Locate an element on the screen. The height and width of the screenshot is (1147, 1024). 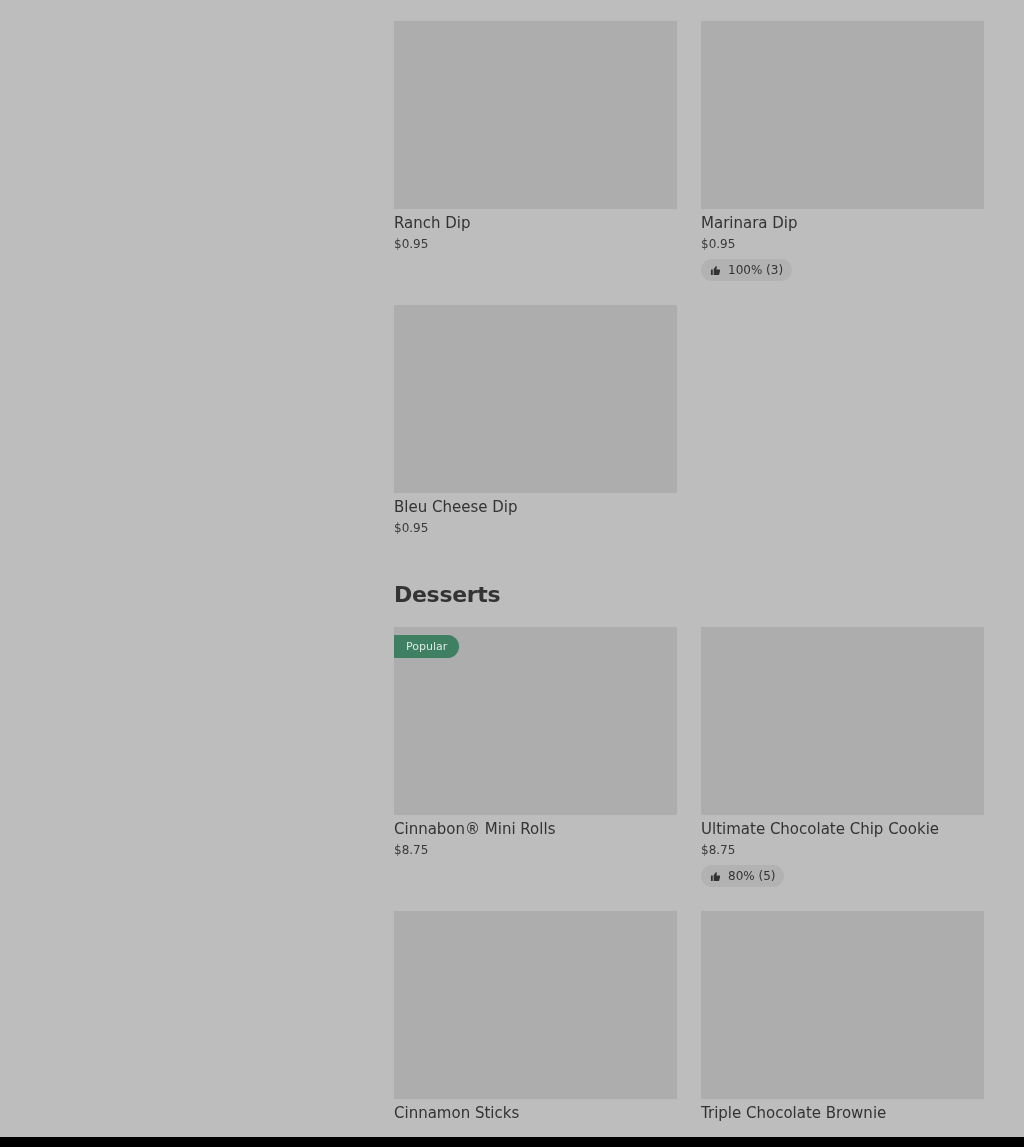
item-name: Cinnamon Sticks is located at coordinates (457, 1113).